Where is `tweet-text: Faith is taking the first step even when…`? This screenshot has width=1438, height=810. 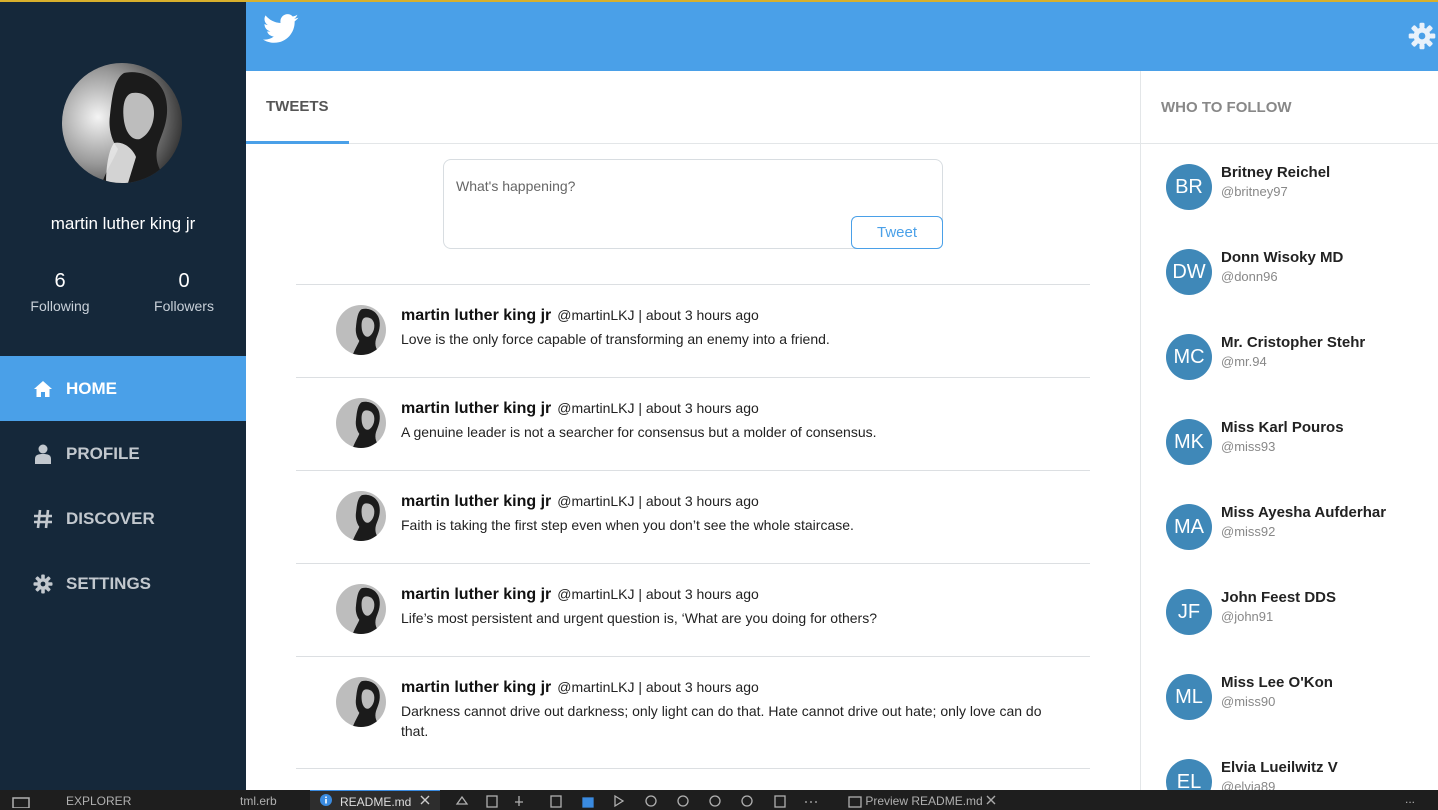 tweet-text: Faith is taking the first step even when… is located at coordinates (627, 525).